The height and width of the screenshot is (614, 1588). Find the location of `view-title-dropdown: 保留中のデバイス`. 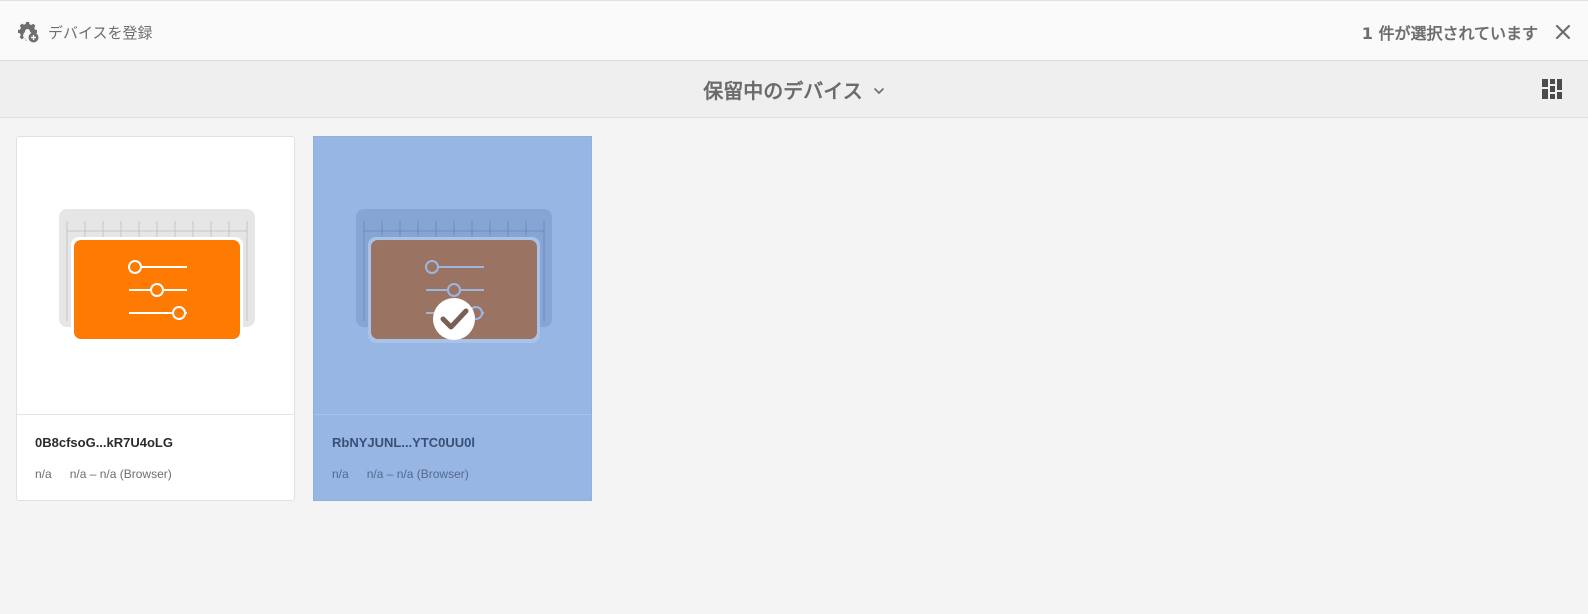

view-title-dropdown: 保留中のデバイス is located at coordinates (793, 89).